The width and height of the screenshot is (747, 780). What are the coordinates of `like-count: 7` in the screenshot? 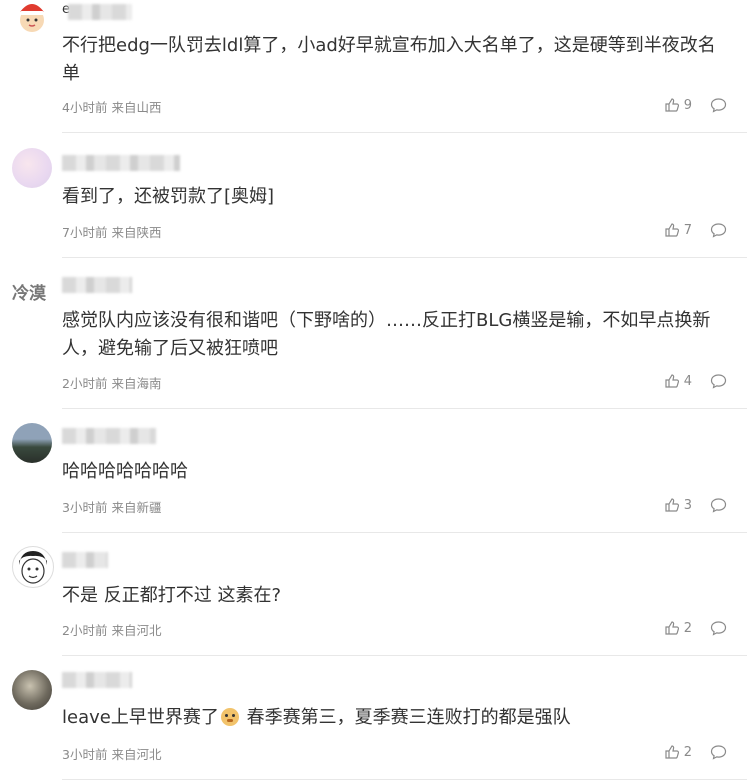 It's located at (687, 230).